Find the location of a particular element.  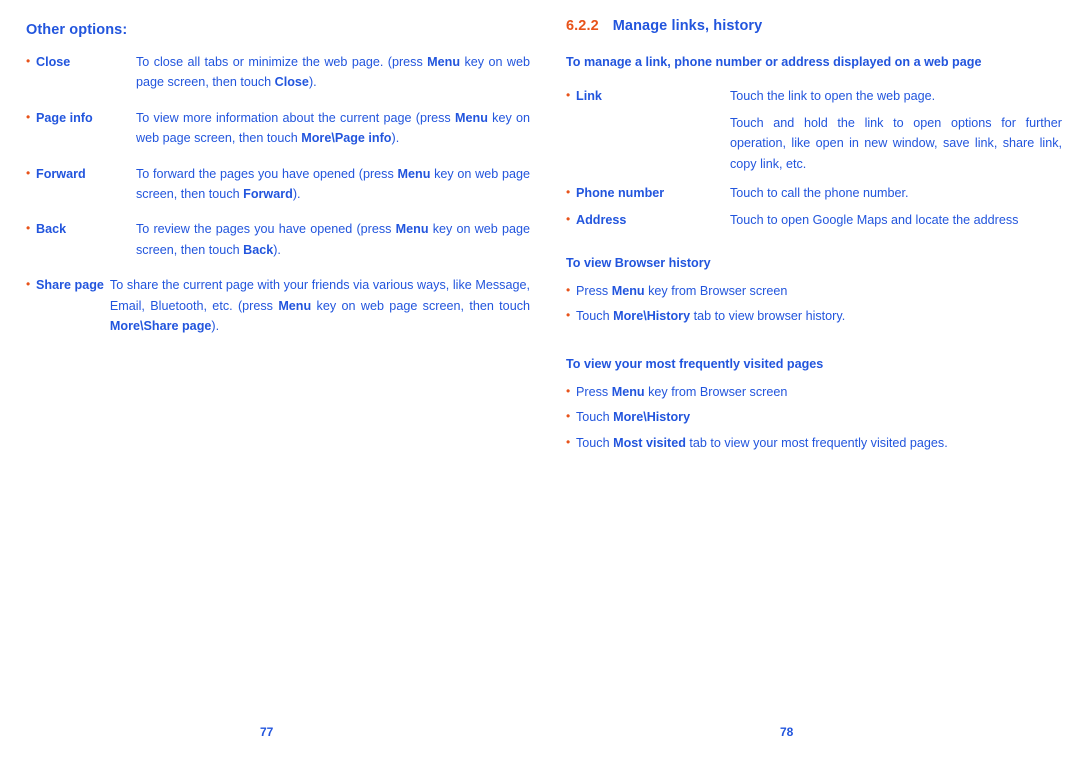

frequent-step-text: Press Menu key from Browser screen is located at coordinates (682, 391).